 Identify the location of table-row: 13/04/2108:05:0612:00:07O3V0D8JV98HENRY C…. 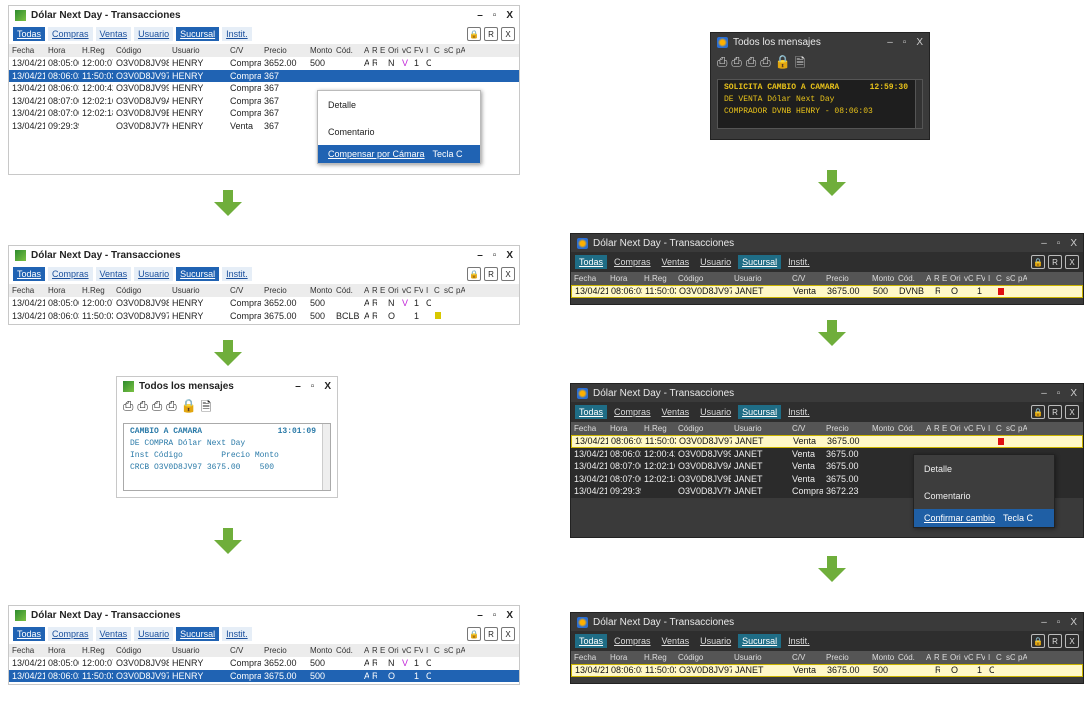
(264, 303).